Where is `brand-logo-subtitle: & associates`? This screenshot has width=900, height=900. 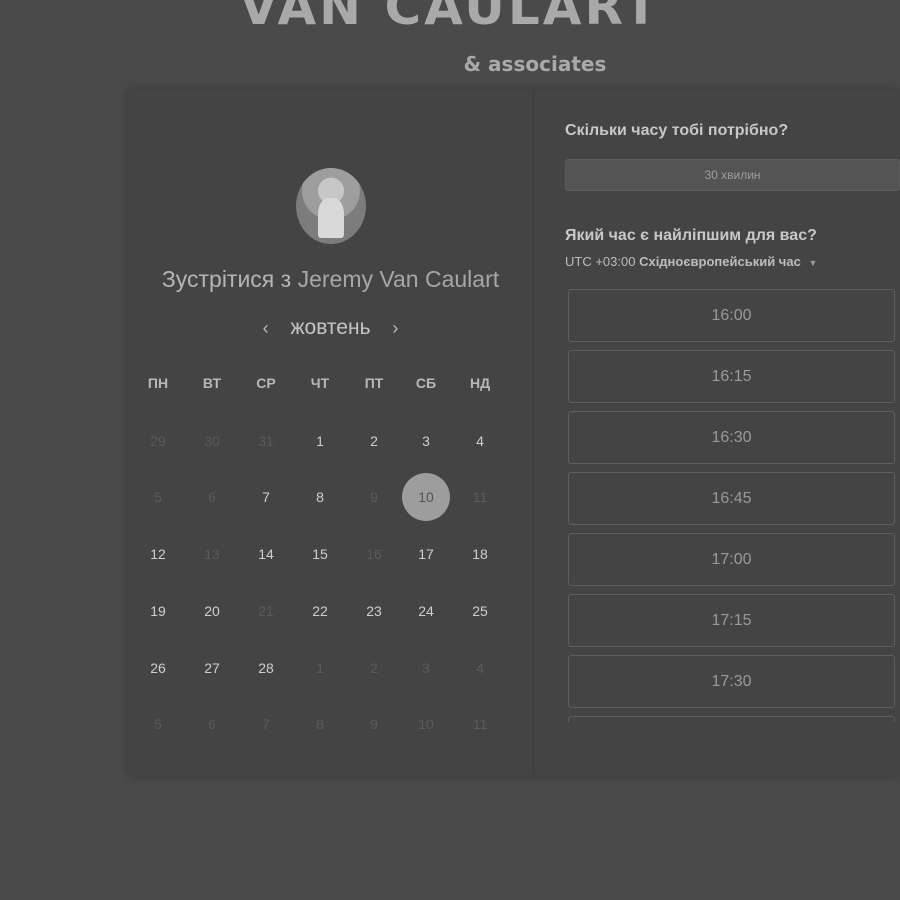
brand-logo-subtitle: & associates is located at coordinates (535, 64).